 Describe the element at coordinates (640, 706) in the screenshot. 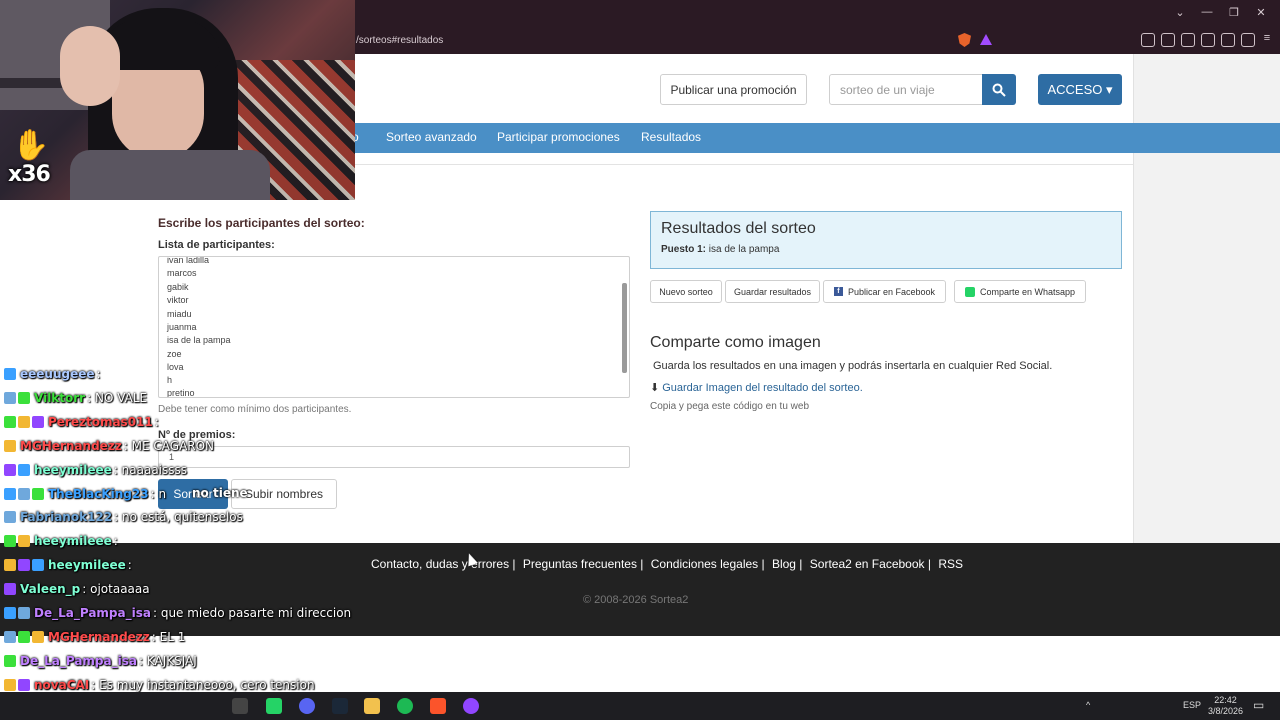

I see `taskbar: ^ ESP 22:42 3/8/2026 ▭` at that location.